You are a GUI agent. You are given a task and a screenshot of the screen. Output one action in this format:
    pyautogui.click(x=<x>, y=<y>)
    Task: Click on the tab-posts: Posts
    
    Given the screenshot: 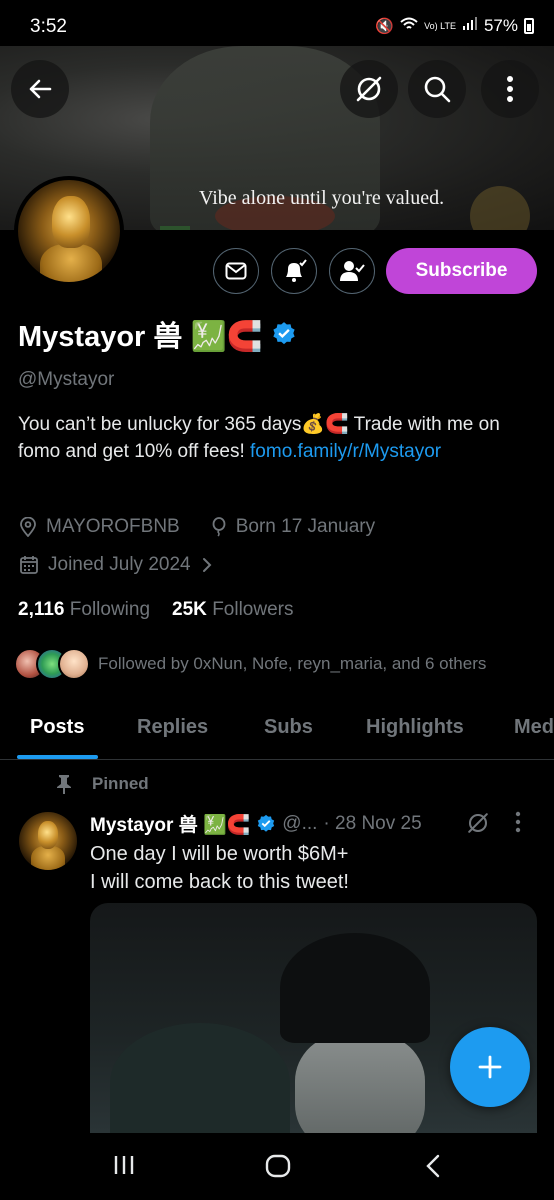 What is the action you would take?
    pyautogui.click(x=57, y=727)
    